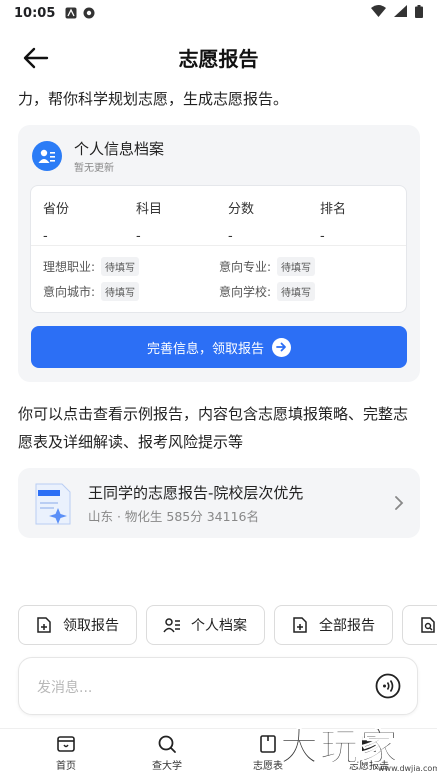  Describe the element at coordinates (428, 625) in the screenshot. I see `report-search-icon` at that location.